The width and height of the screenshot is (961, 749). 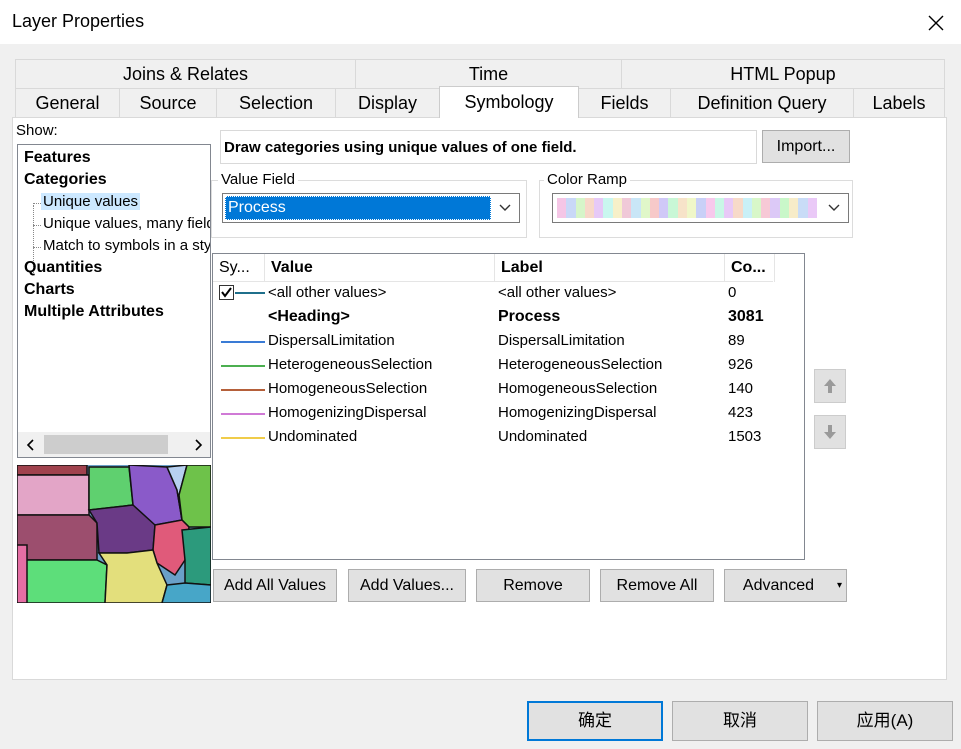 I want to click on tree-item-unique-values: Unique values, so click(x=91, y=201).